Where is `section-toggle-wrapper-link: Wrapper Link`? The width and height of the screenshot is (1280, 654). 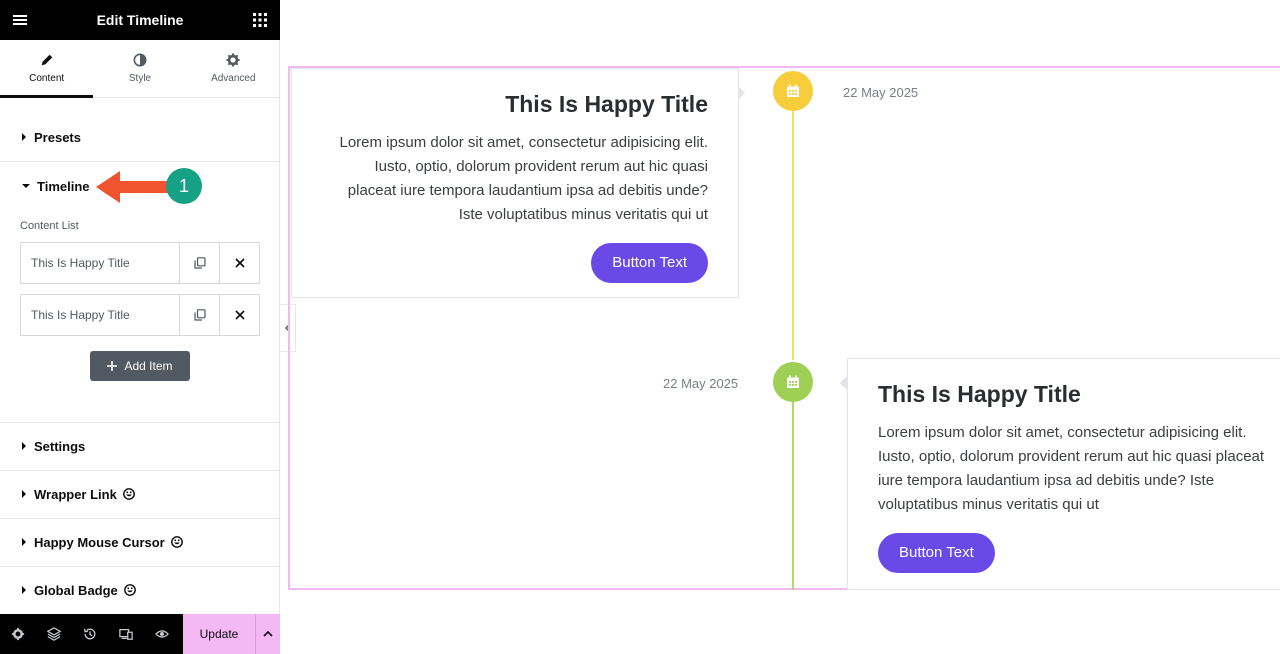 section-toggle-wrapper-link: Wrapper Link is located at coordinates (140, 494).